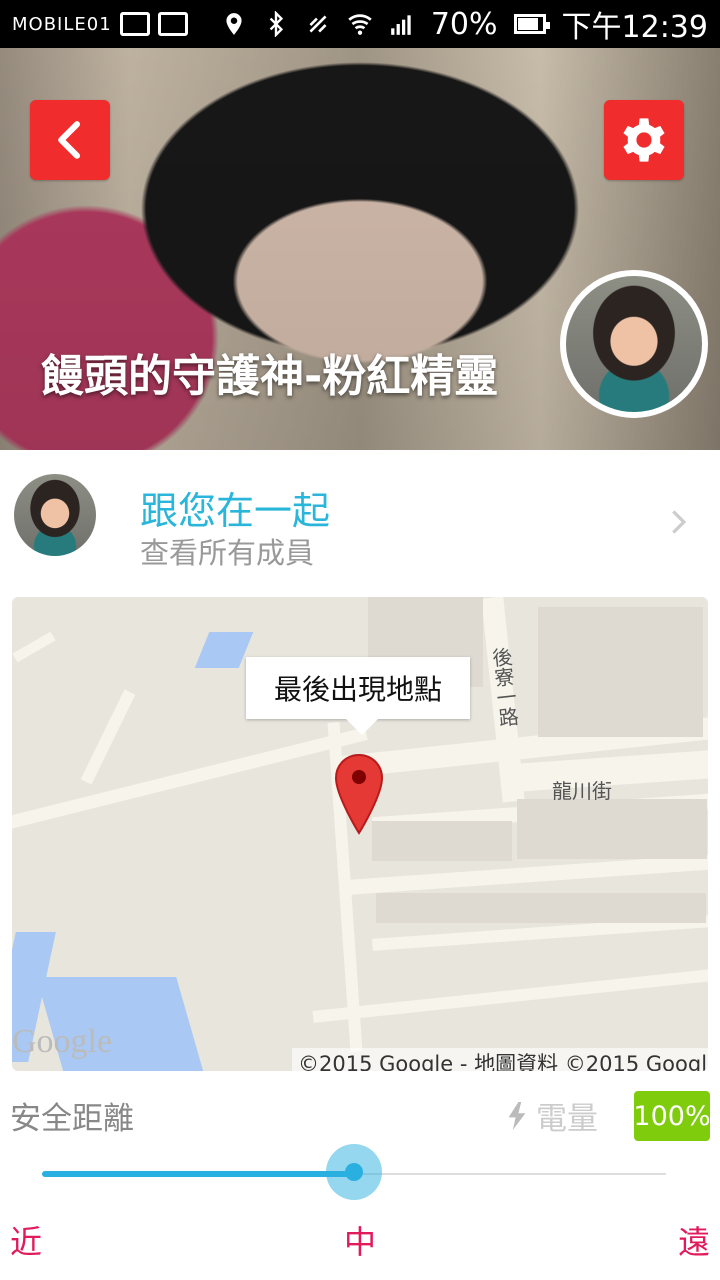 The width and height of the screenshot is (720, 1280). I want to click on distance-slider, so click(354, 1172).